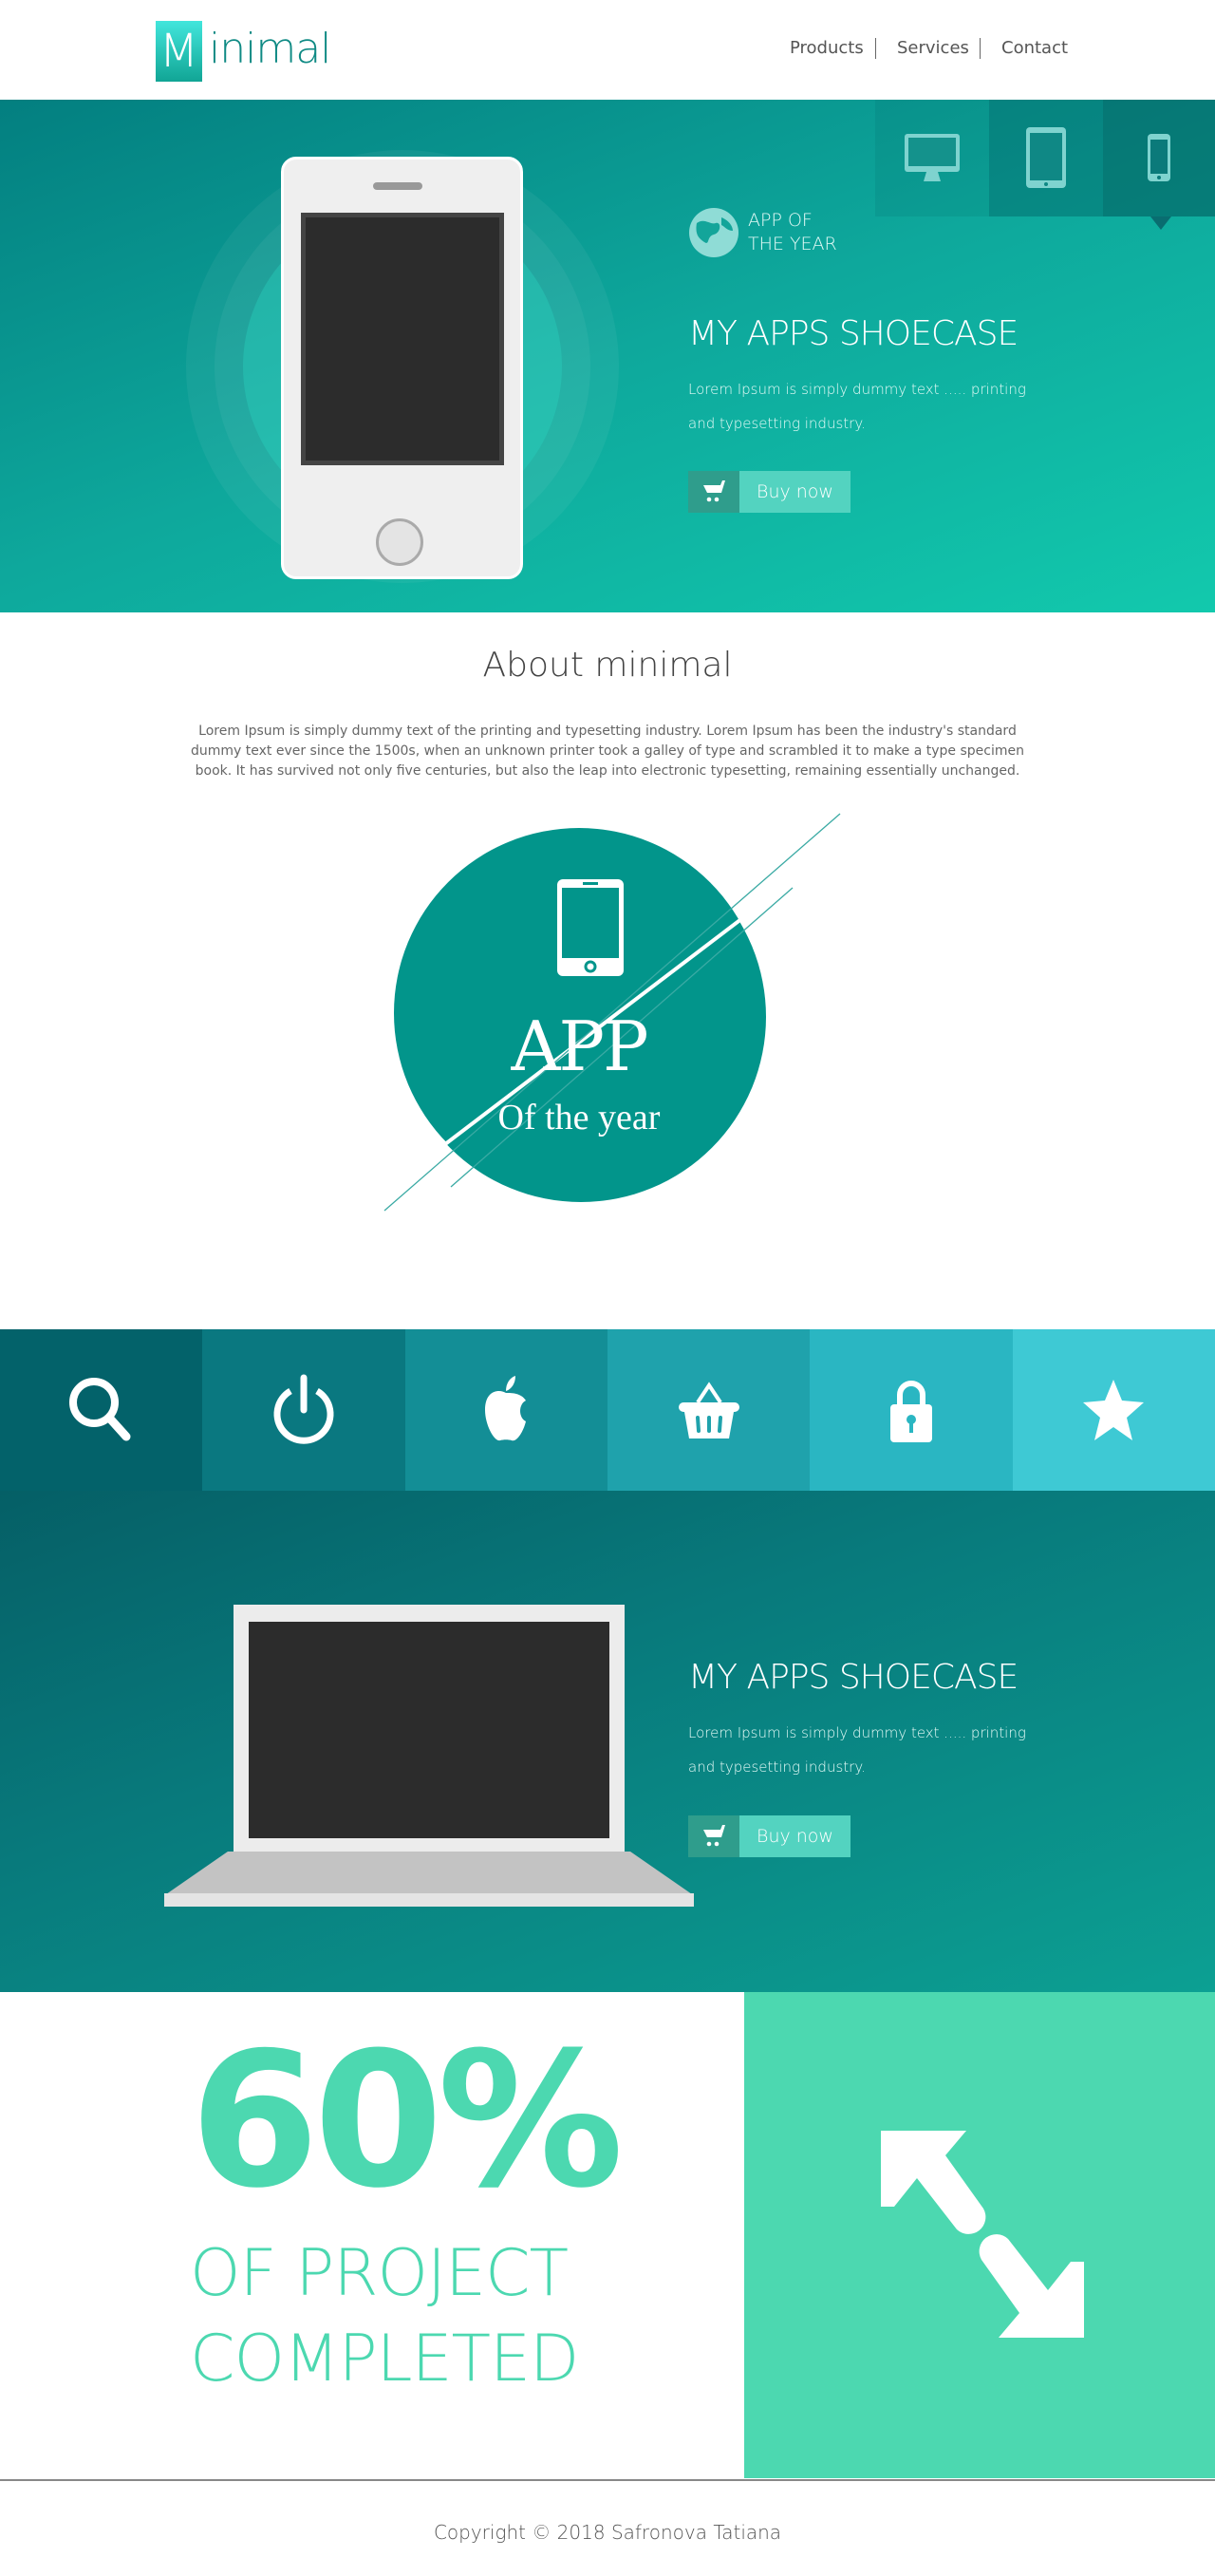 The height and width of the screenshot is (2576, 1215). What do you see at coordinates (780, 220) in the screenshot?
I see `award-line-1: APP OF` at bounding box center [780, 220].